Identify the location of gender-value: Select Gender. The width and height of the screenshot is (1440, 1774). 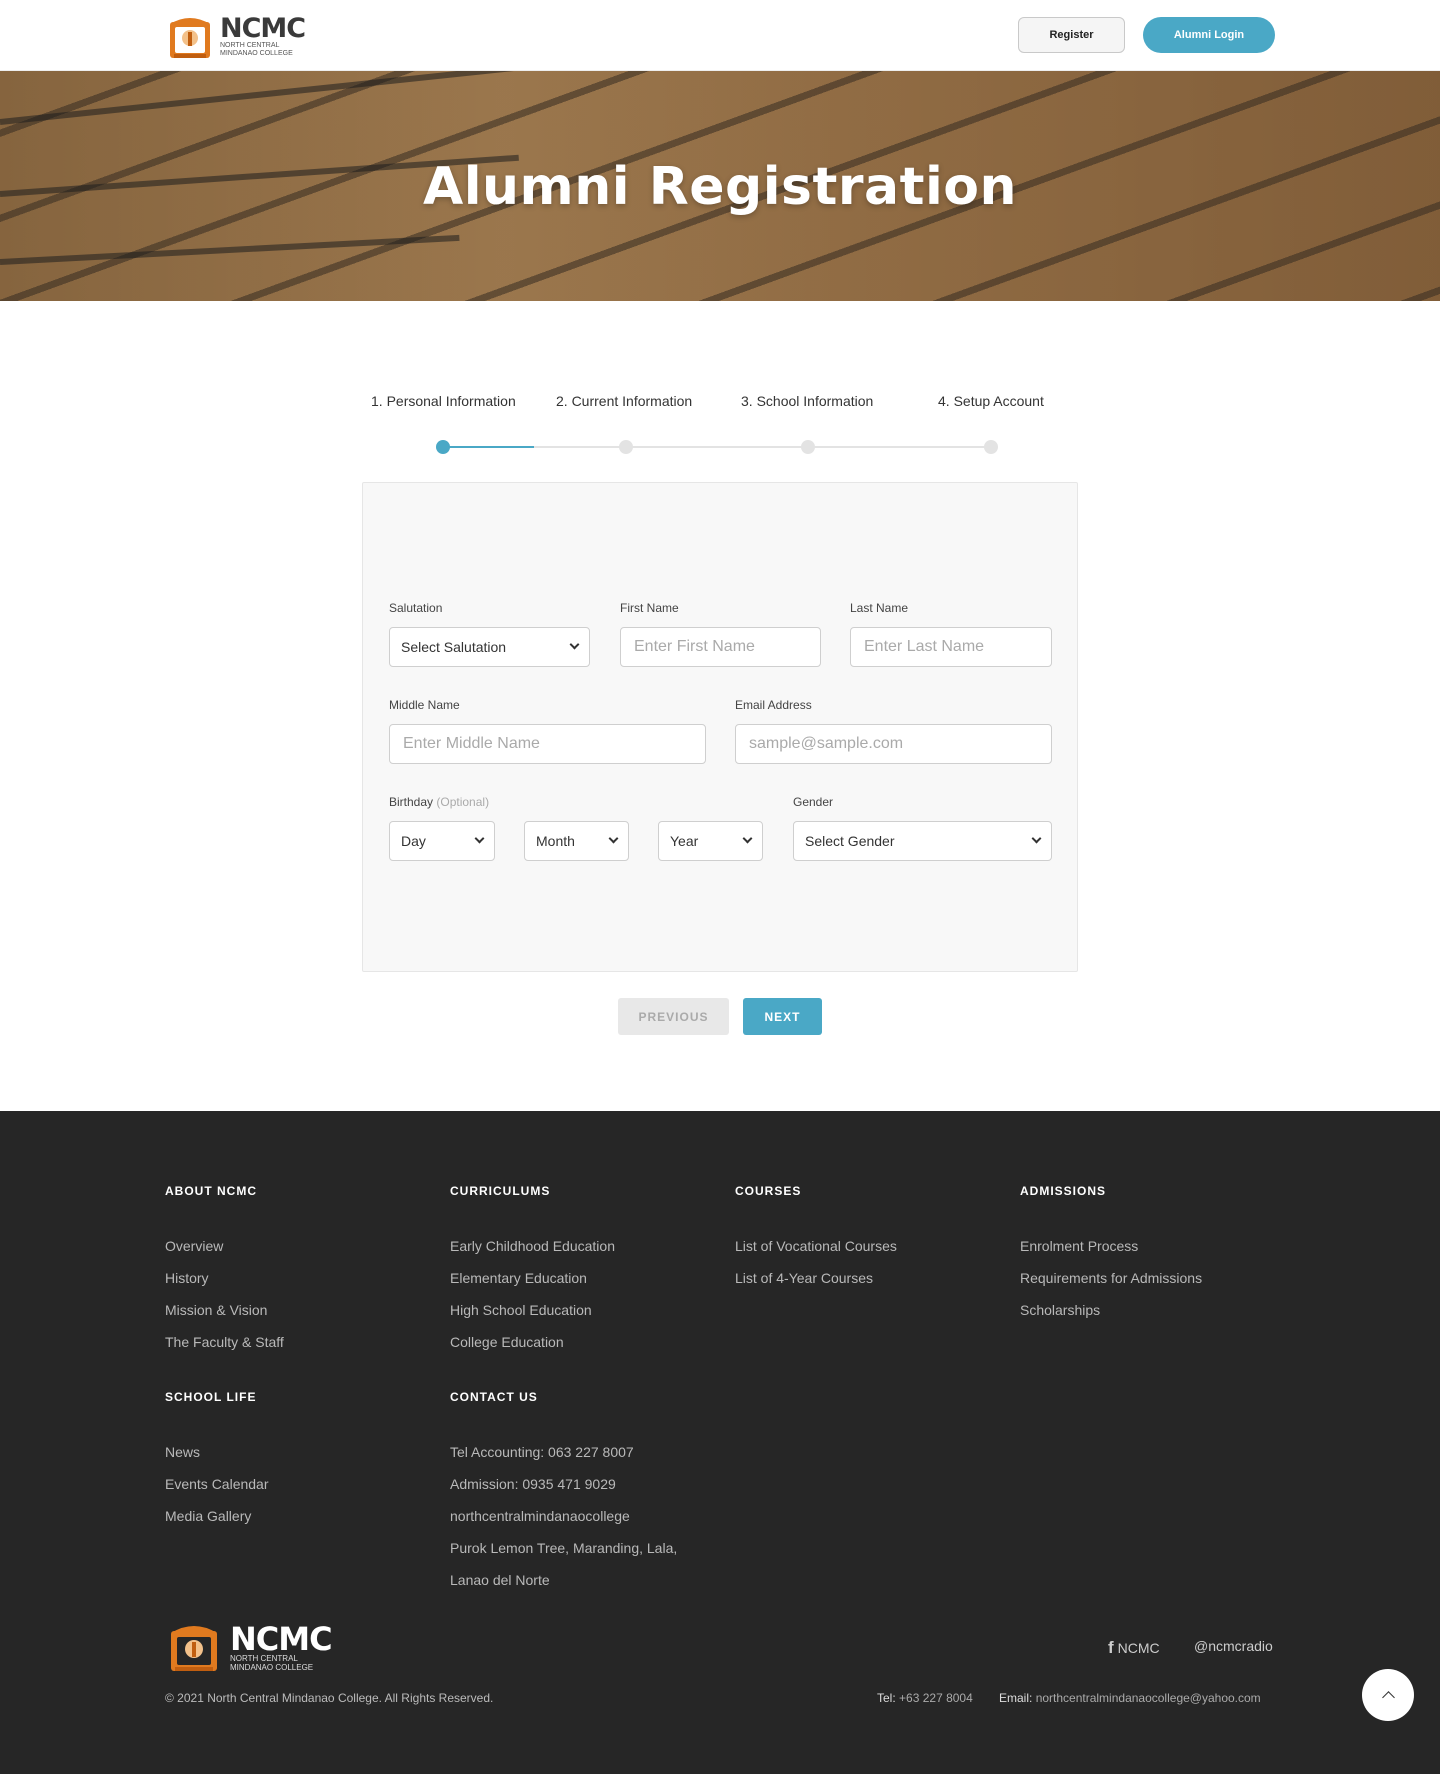
(850, 841).